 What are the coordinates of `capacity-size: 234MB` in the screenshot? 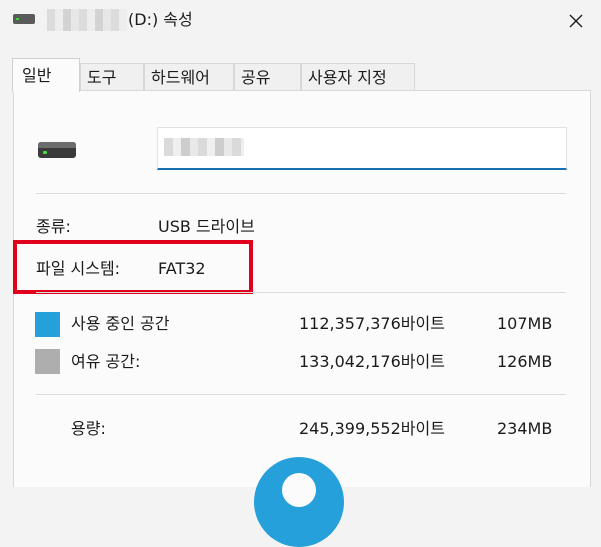 It's located at (525, 428).